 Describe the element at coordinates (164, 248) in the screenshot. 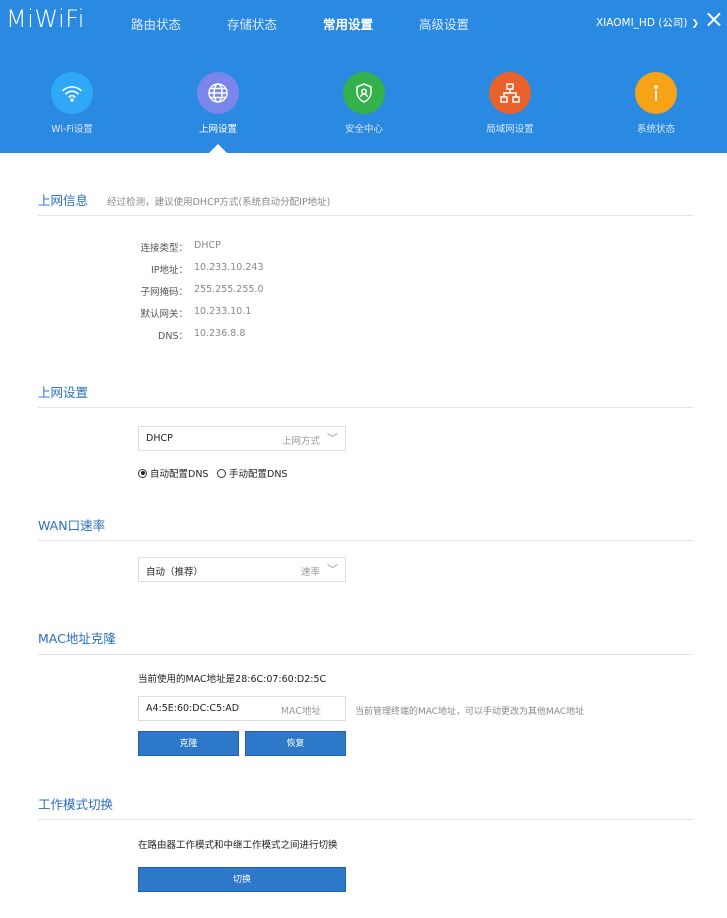

I see `info-label: 连接类型：` at that location.